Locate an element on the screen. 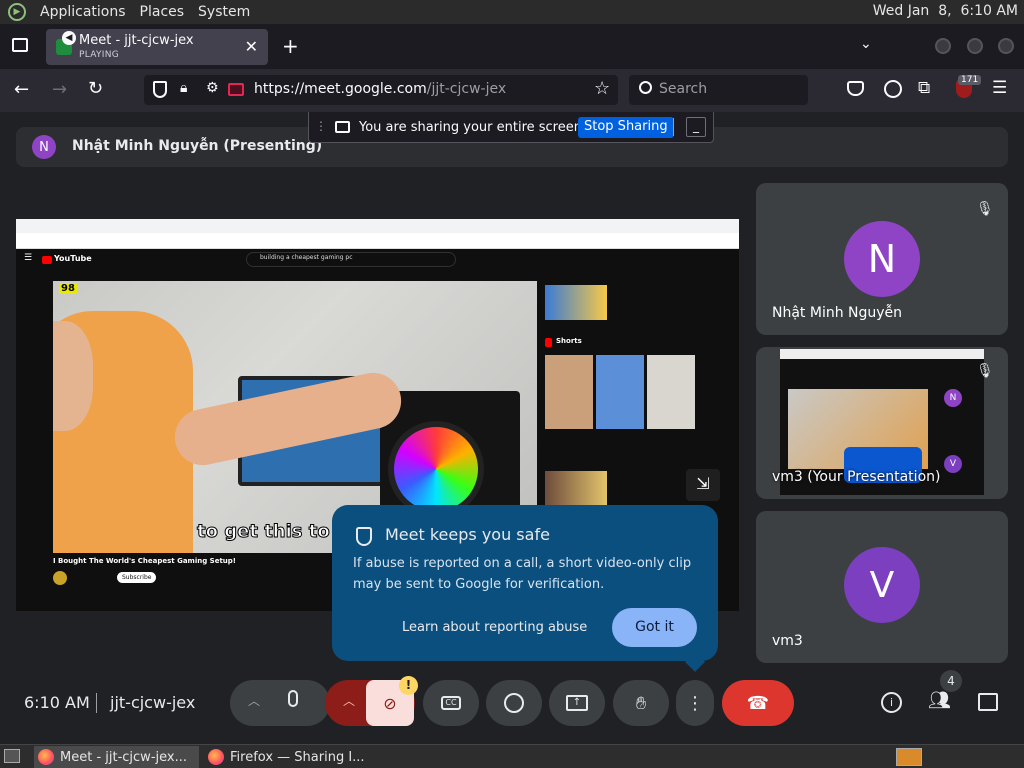  url-host: https://meet.google.com is located at coordinates (340, 89).